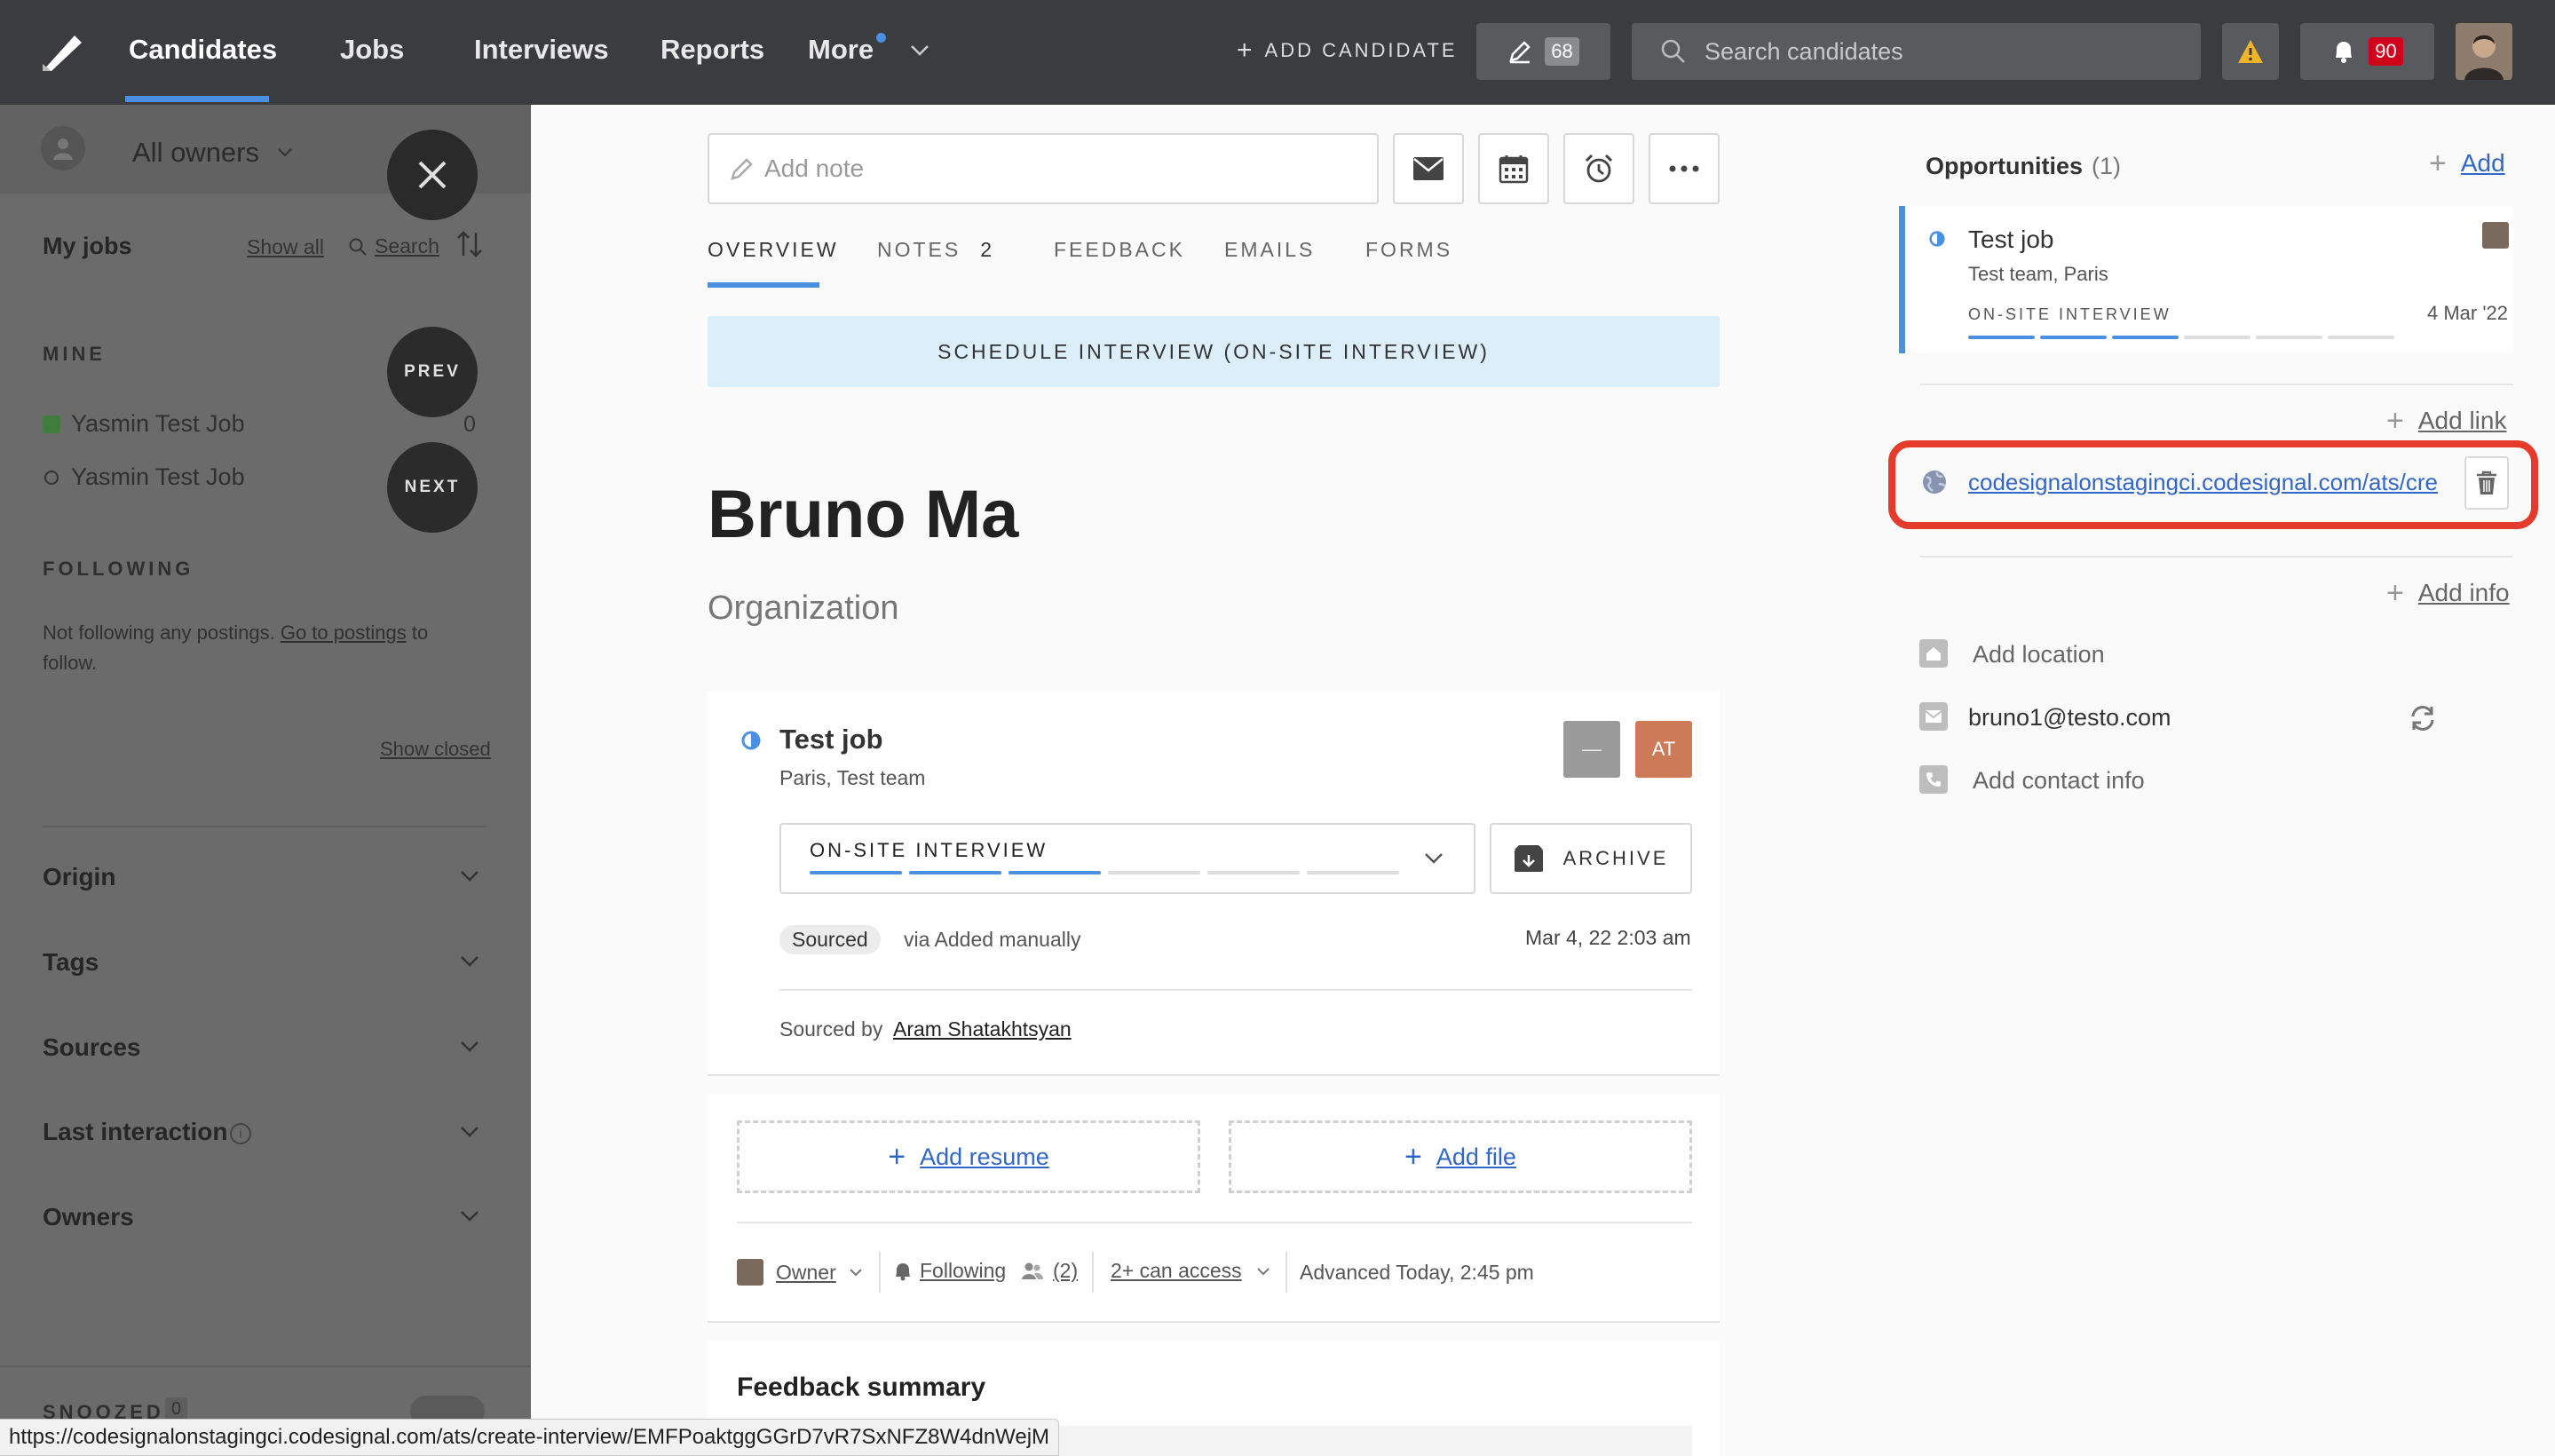  Describe the element at coordinates (1933, 653) in the screenshot. I see `location-icon` at that location.